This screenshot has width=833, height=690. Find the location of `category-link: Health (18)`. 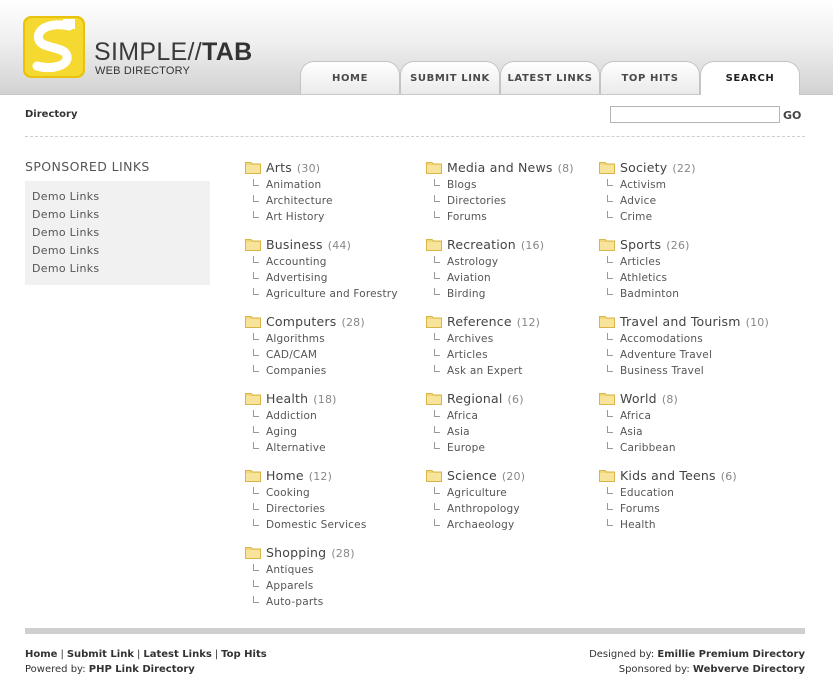

category-link: Health (18) is located at coordinates (301, 398).